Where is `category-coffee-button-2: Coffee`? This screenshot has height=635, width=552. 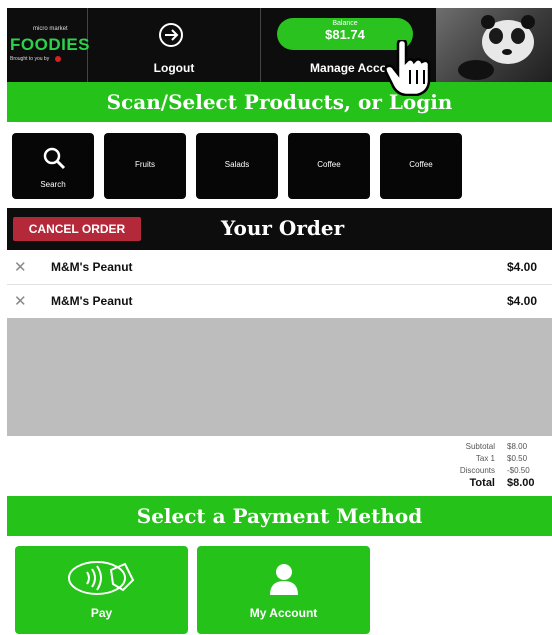
category-coffee-button-2: Coffee is located at coordinates (421, 166).